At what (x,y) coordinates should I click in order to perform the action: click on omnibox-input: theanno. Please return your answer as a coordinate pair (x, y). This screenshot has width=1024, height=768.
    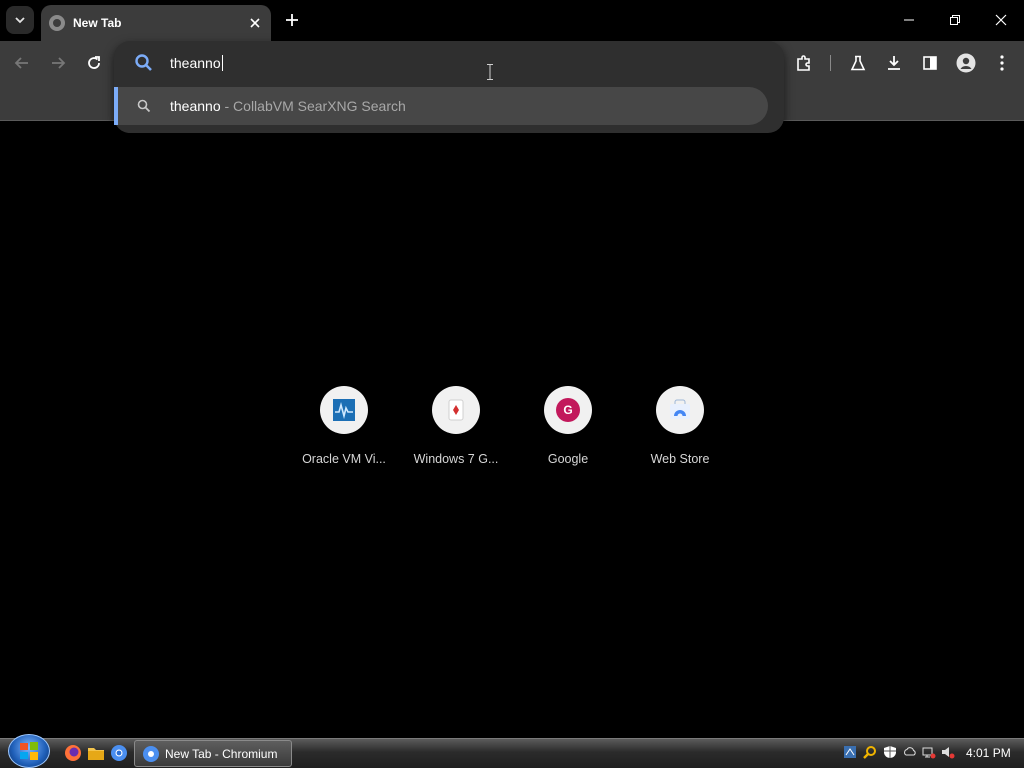
    Looking at the image, I should click on (449, 63).